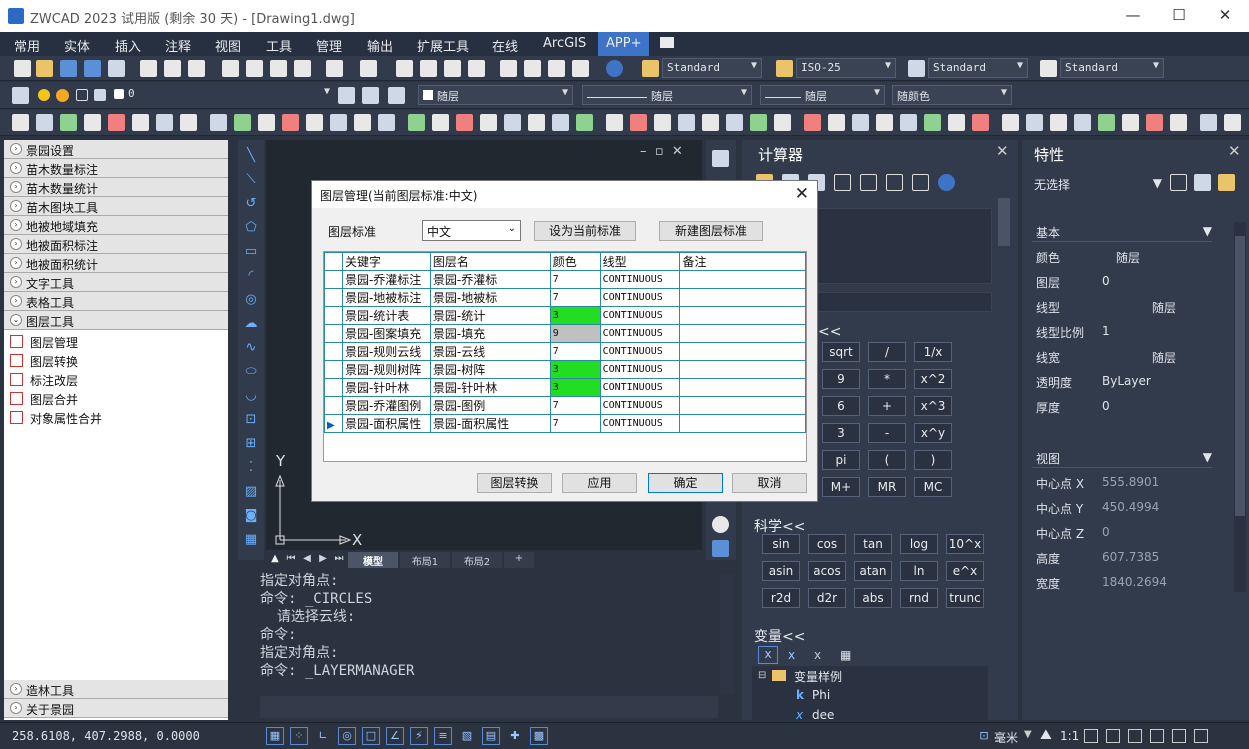  I want to click on table-cell-color: 9, so click(575, 333).